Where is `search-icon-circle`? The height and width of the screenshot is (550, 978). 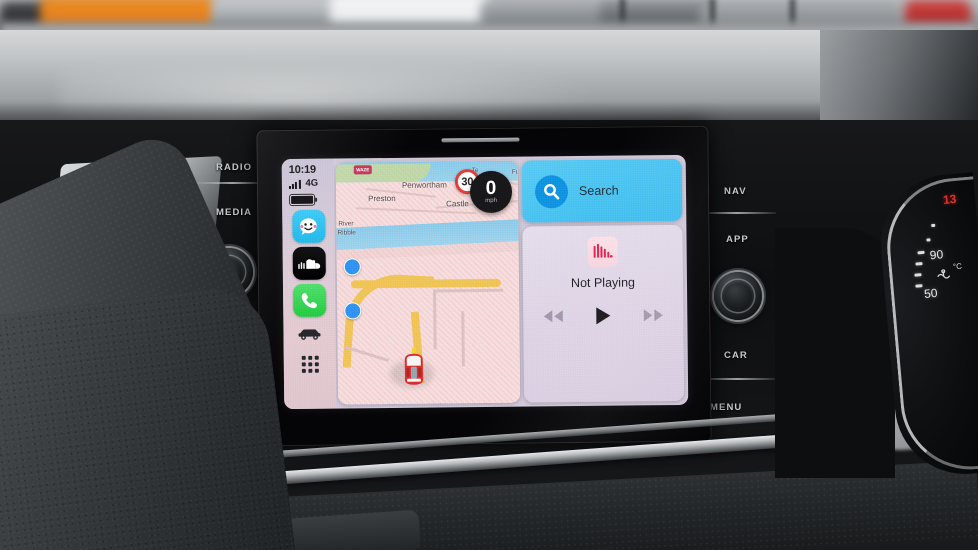 search-icon-circle is located at coordinates (551, 191).